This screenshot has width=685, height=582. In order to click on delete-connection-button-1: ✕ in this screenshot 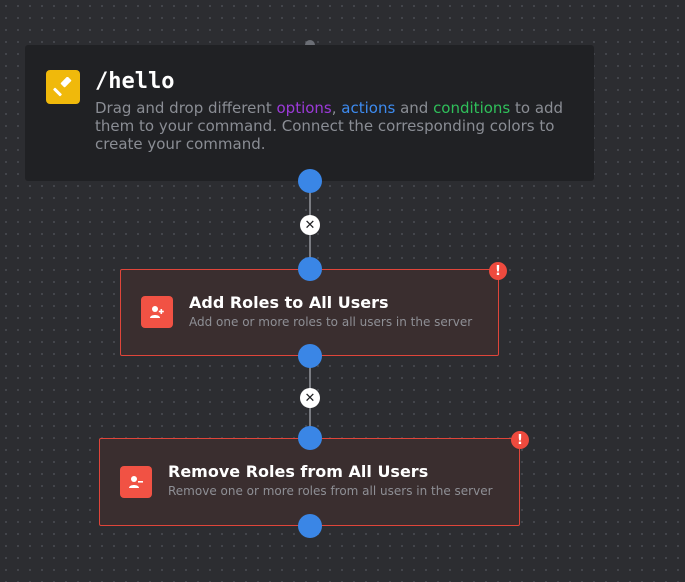, I will do `click(310, 225)`.